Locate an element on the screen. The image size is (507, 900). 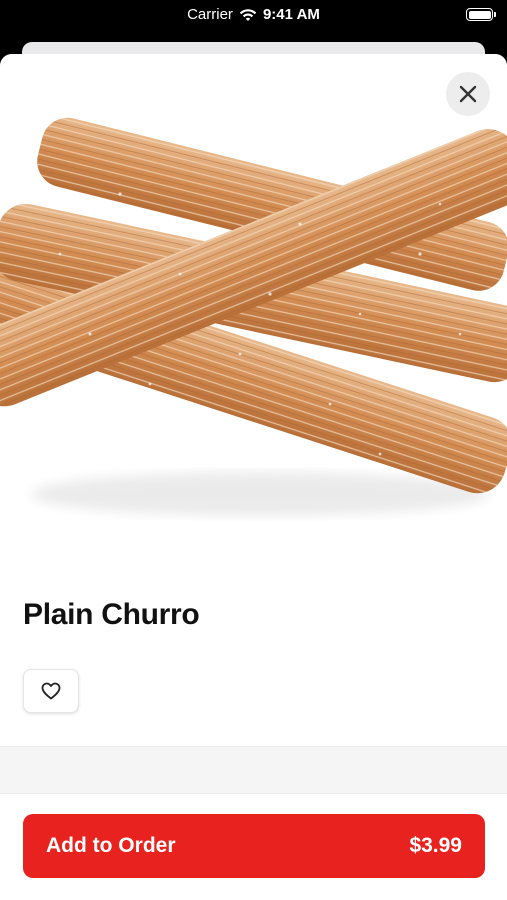
carrier-label: Carrier is located at coordinates (210, 14).